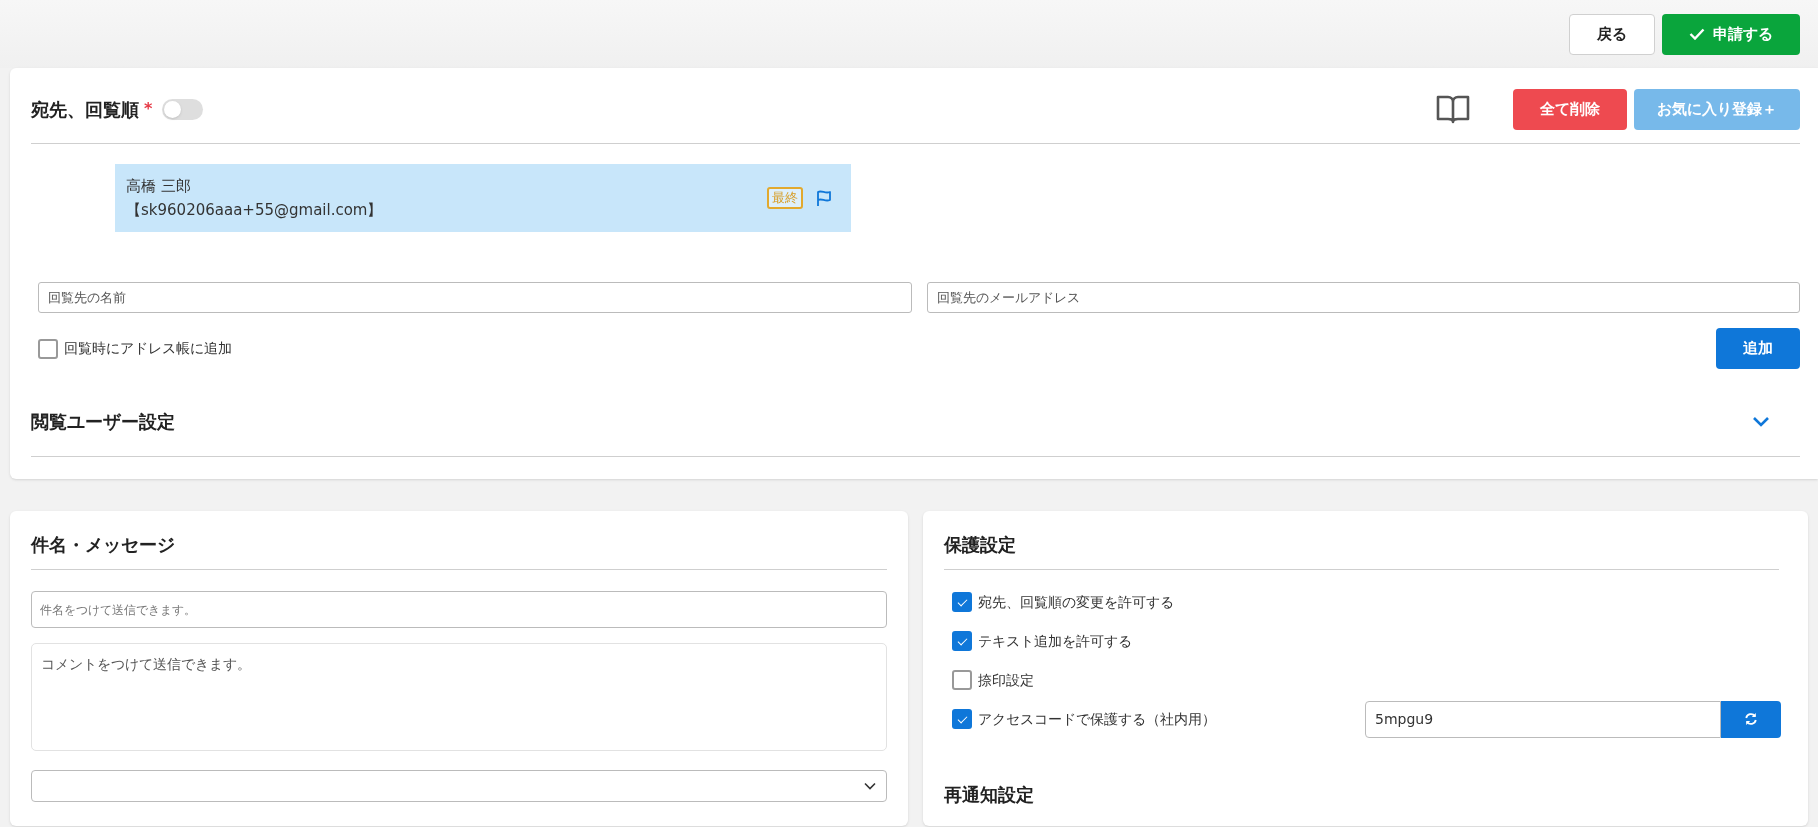 This screenshot has width=1818, height=827. Describe the element at coordinates (1731, 34) in the screenshot. I see `submit-button: 申請する` at that location.